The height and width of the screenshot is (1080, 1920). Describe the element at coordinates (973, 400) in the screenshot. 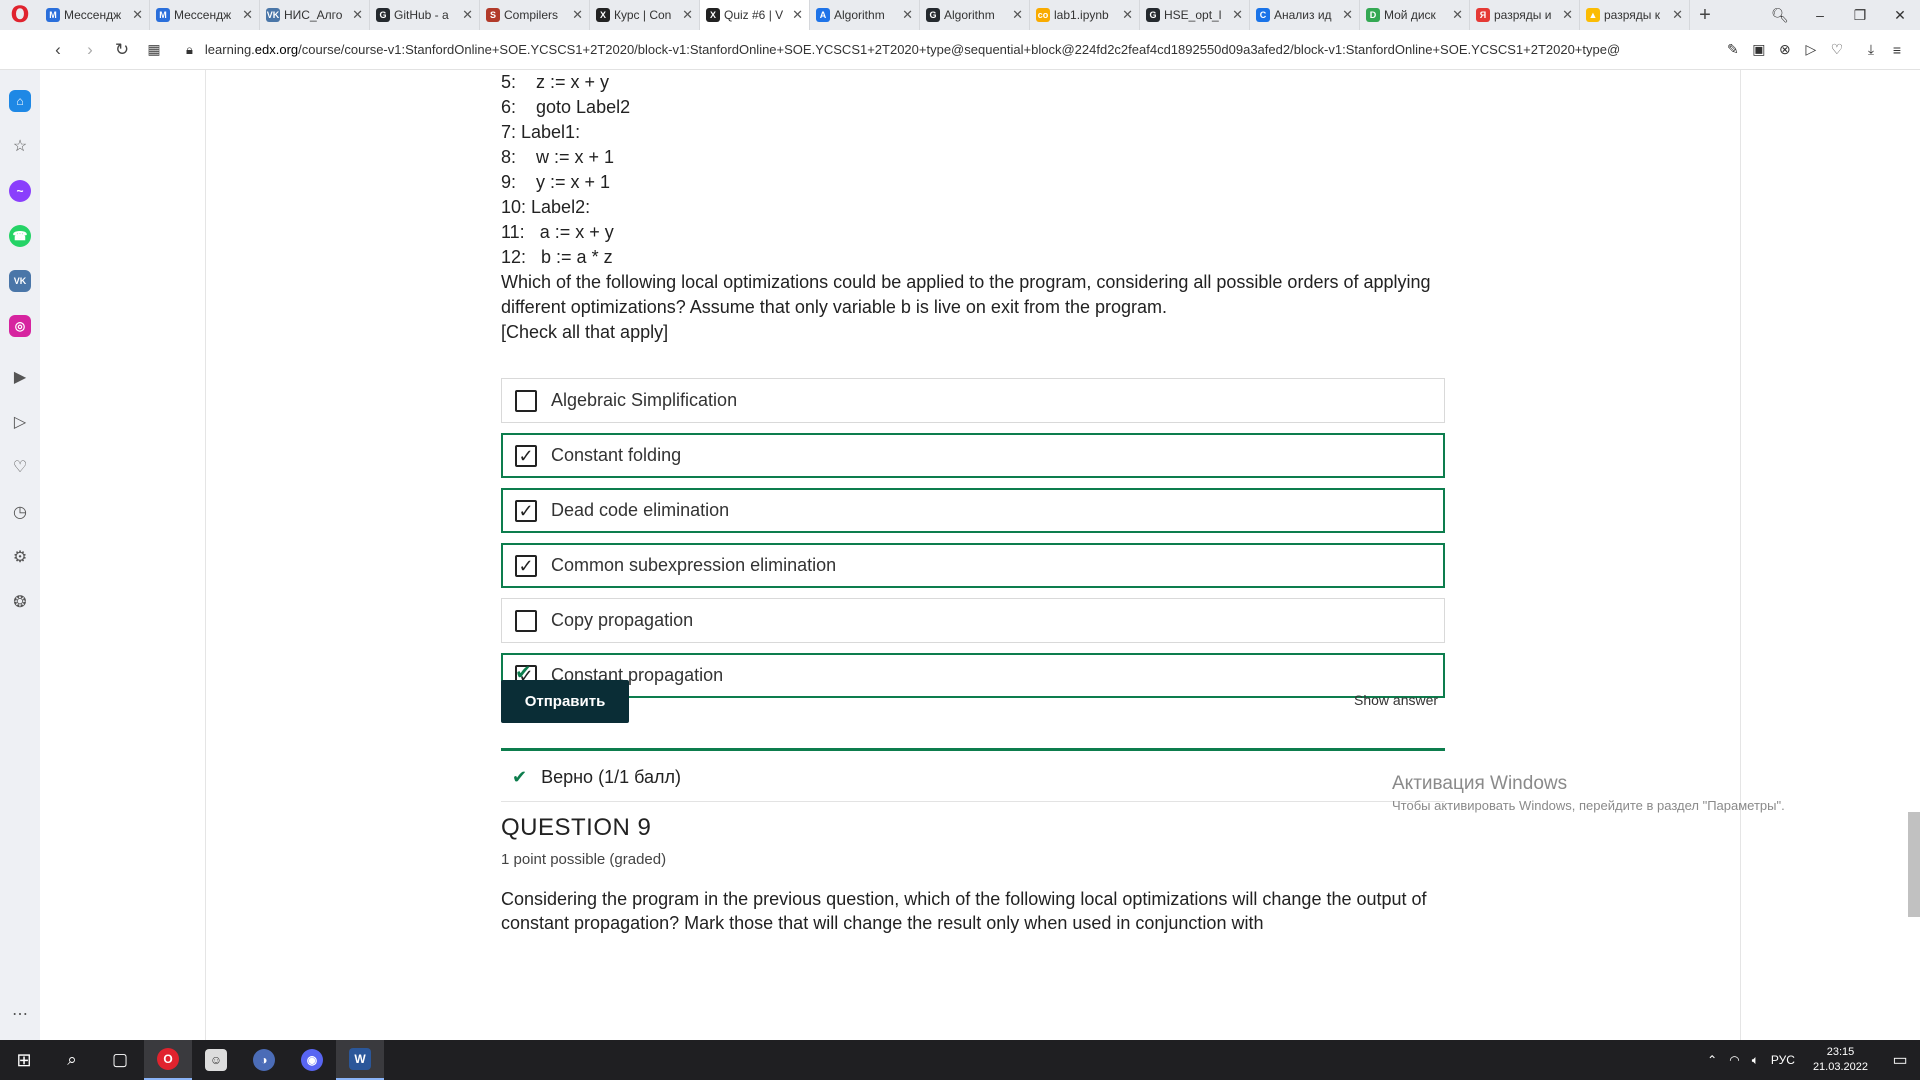

I see `answer-option: Algebraic Simplification` at that location.